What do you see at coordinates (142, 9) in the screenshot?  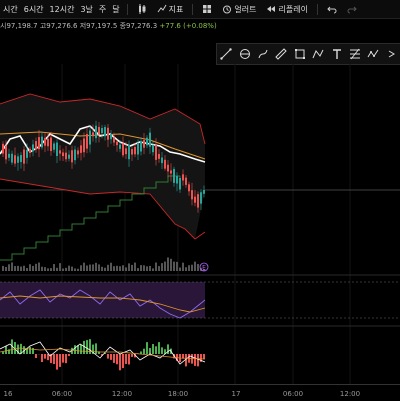 I see `chart-type-button` at bounding box center [142, 9].